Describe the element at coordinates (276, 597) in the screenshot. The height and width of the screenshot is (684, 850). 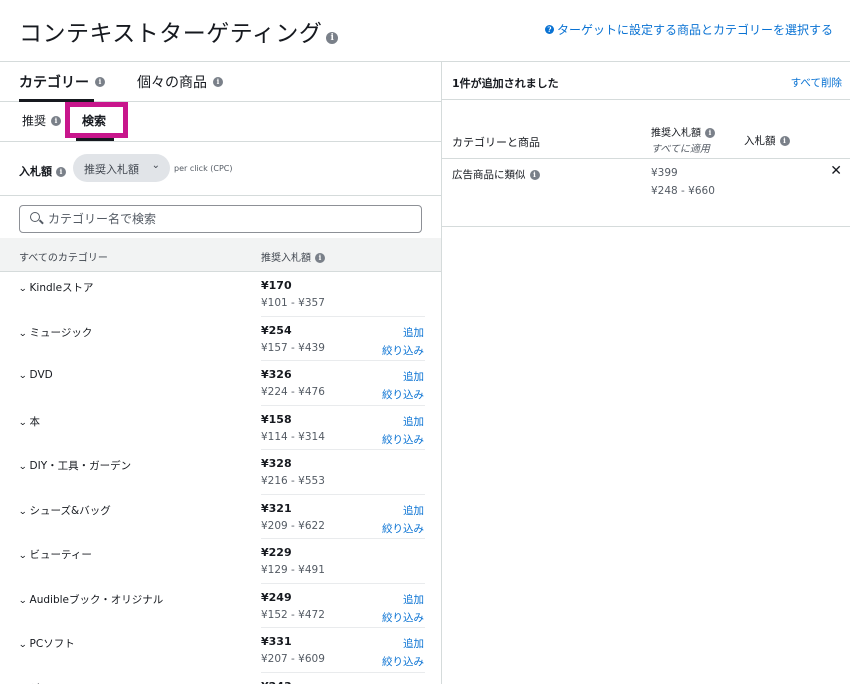
I see `category-suggested-bid: ¥249` at that location.